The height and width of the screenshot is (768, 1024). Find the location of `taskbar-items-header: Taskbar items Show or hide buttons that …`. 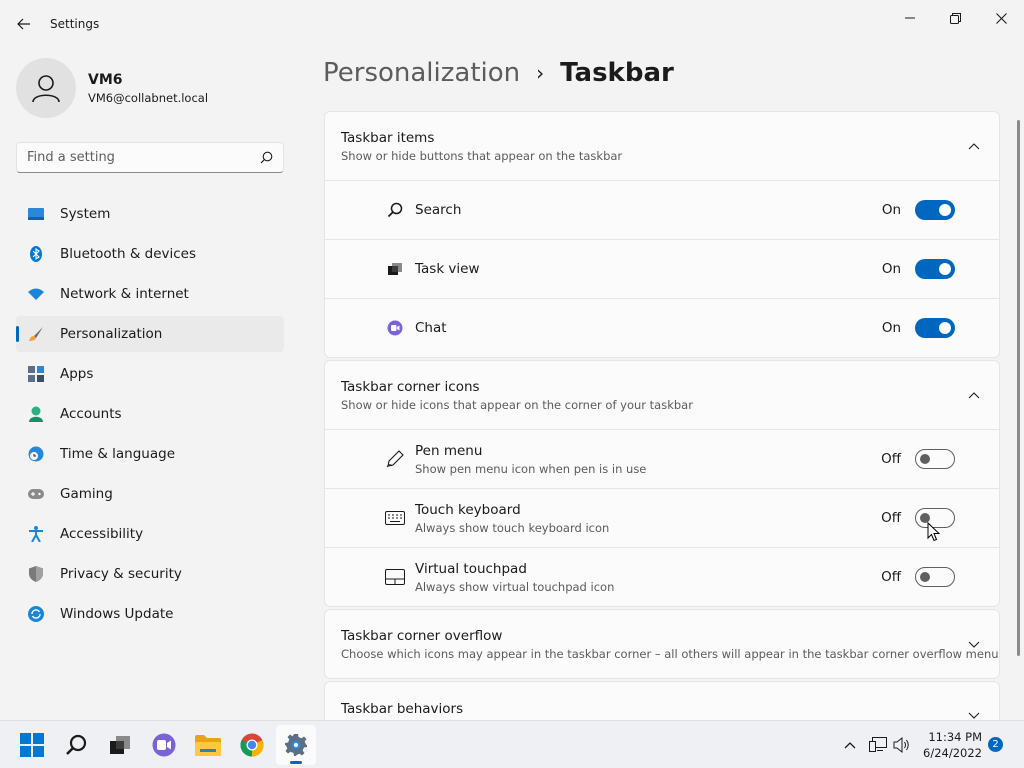

taskbar-items-header: Taskbar items Show or hide buttons that … is located at coordinates (662, 146).